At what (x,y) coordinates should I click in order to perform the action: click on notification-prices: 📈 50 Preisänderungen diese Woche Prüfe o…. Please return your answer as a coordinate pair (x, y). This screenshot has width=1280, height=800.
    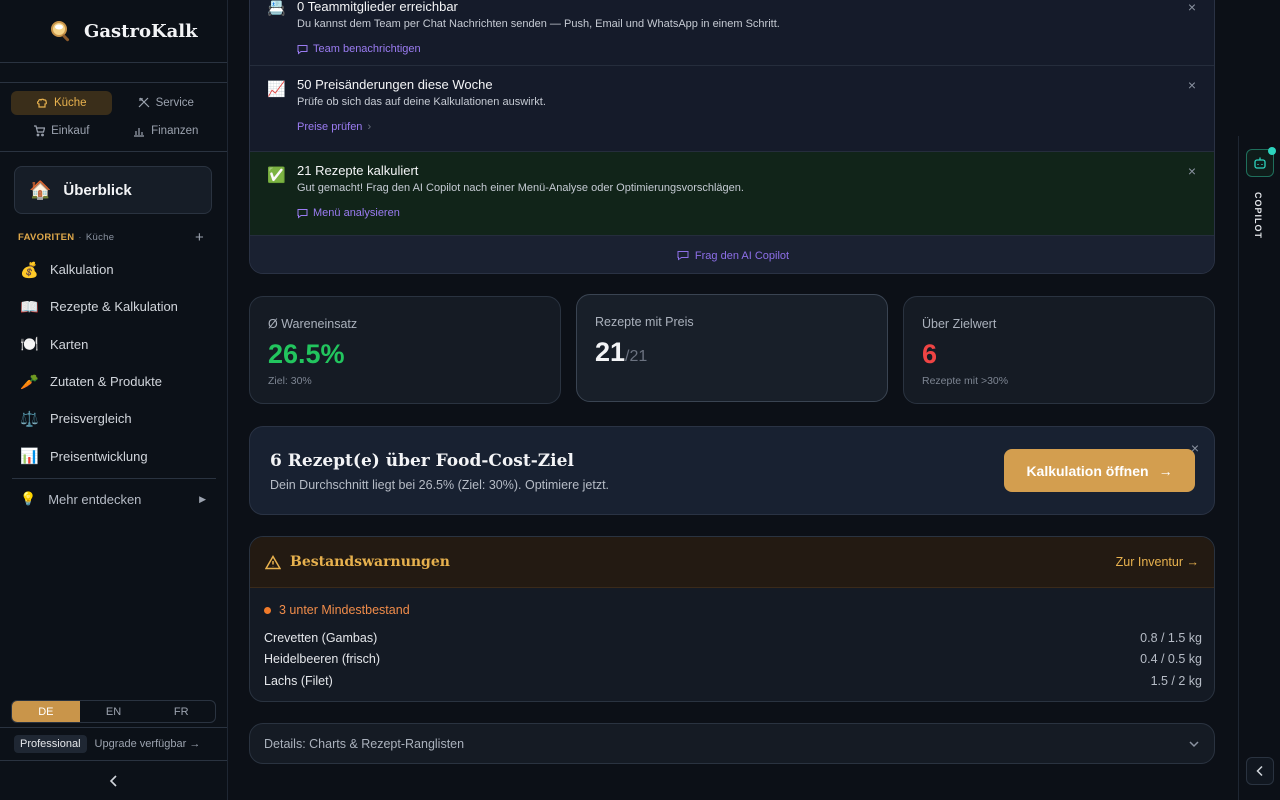
    Looking at the image, I should click on (732, 108).